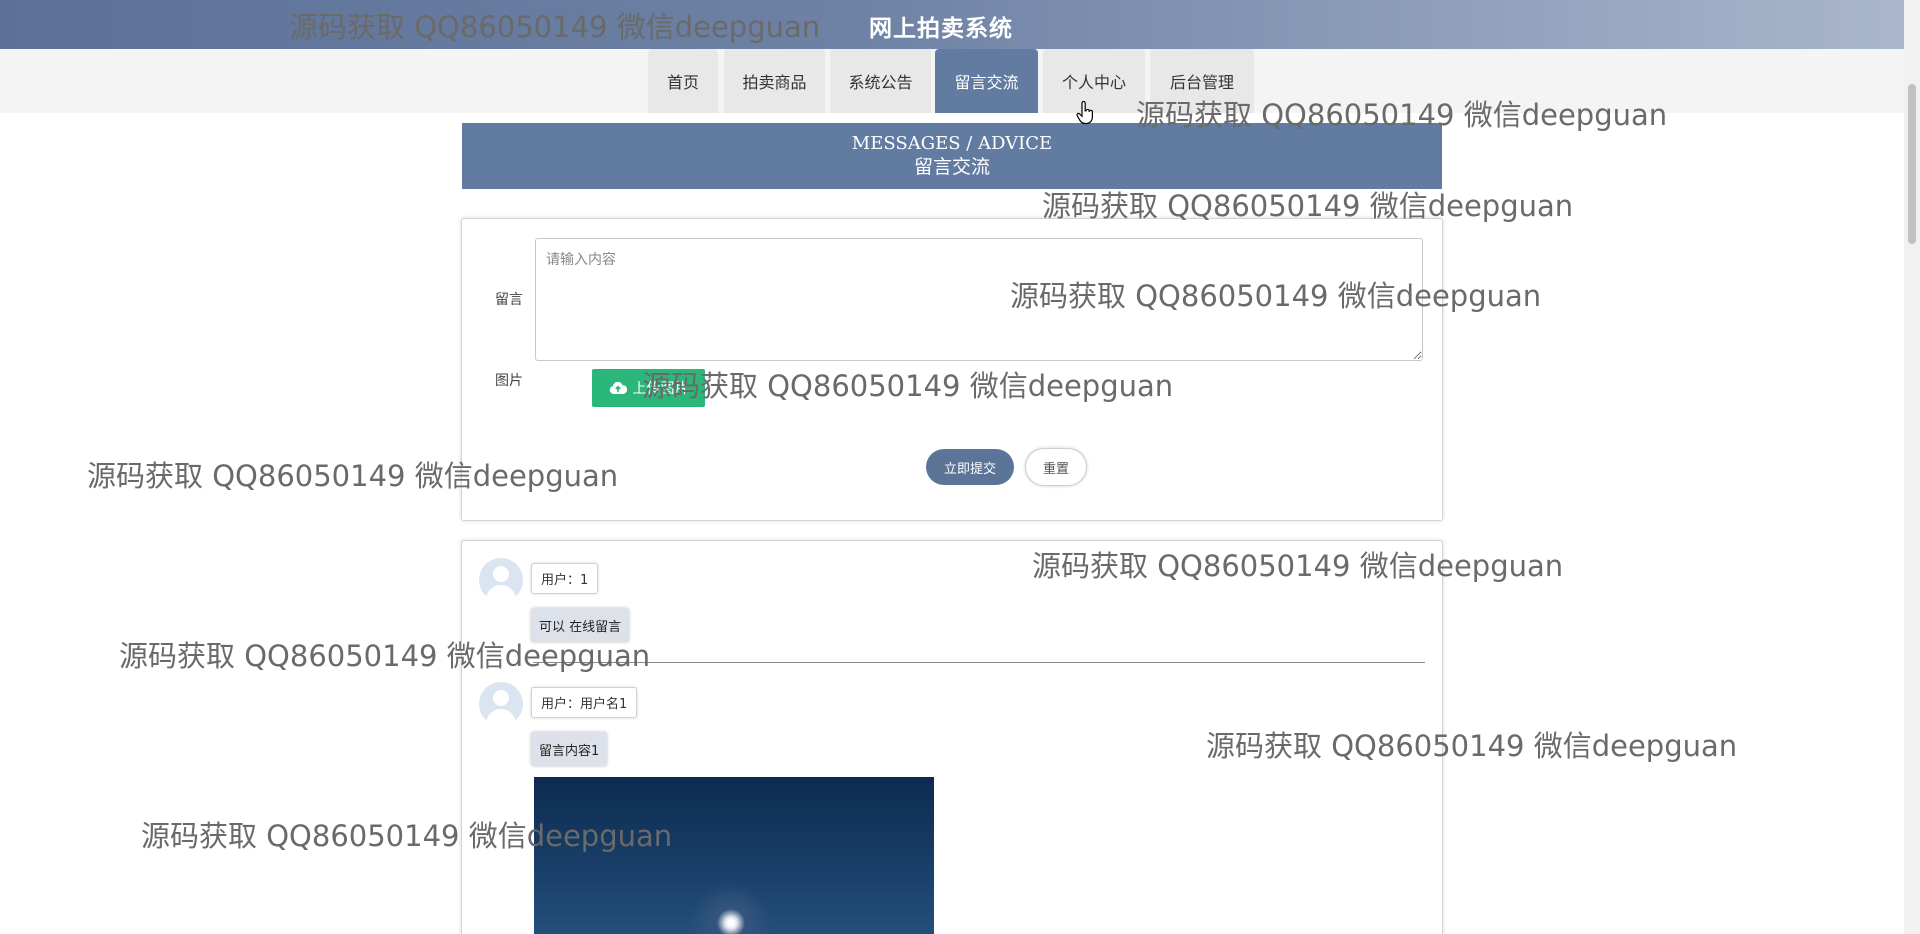  What do you see at coordinates (986, 81) in the screenshot?
I see `tab-messages: 留言交流` at bounding box center [986, 81].